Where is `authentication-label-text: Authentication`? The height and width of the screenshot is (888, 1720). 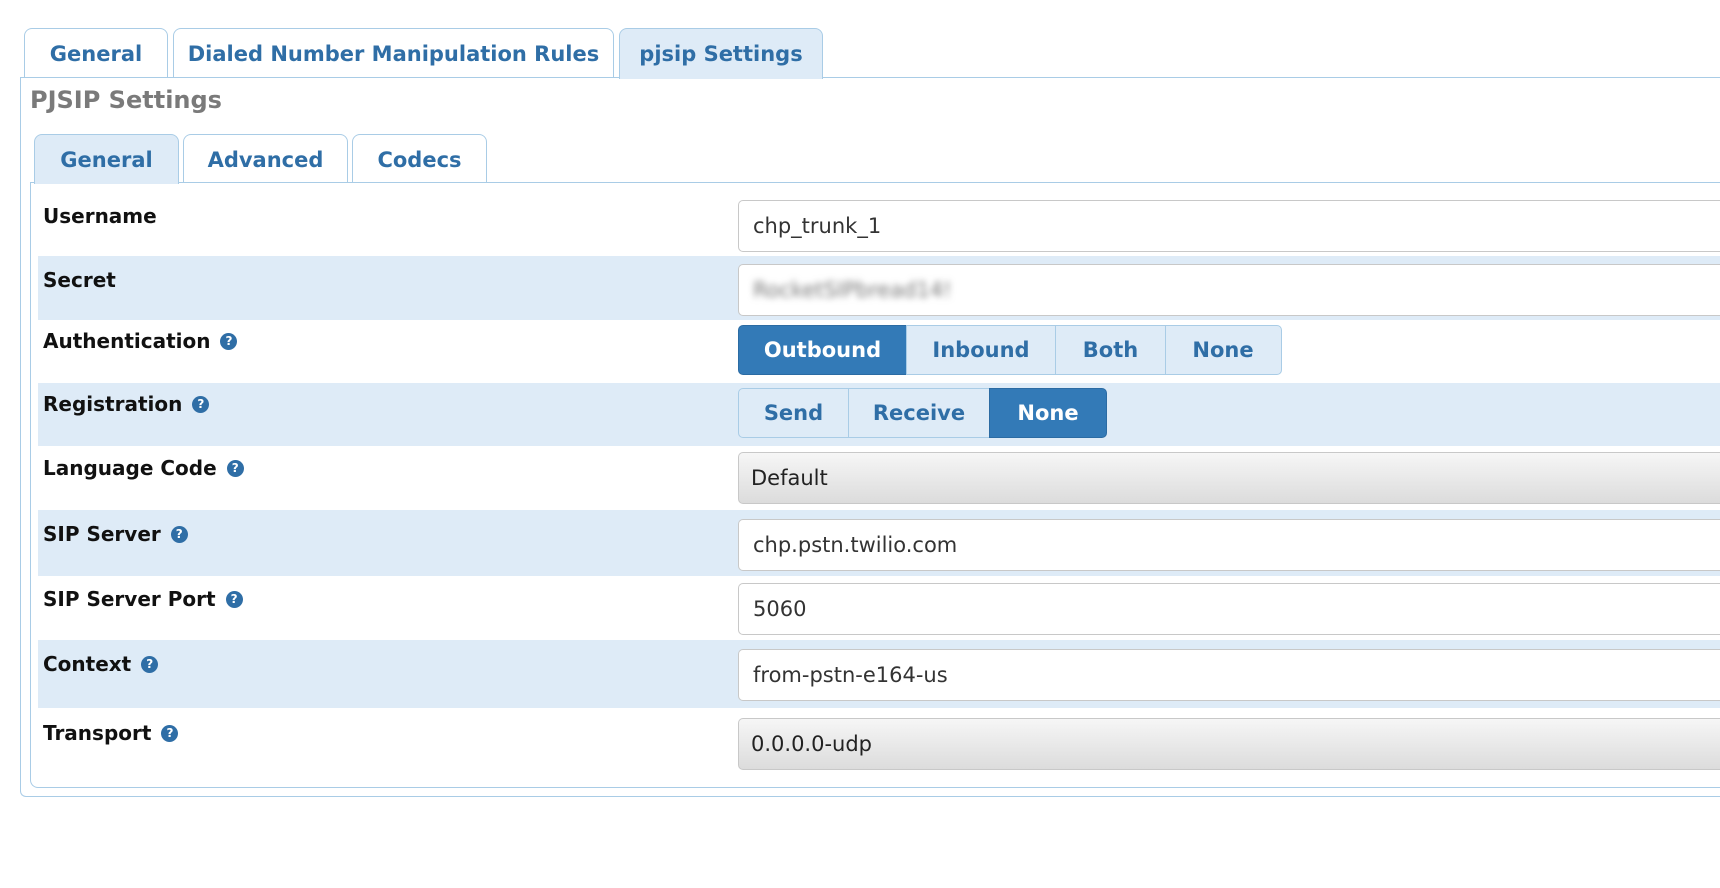
authentication-label-text: Authentication is located at coordinates (127, 341).